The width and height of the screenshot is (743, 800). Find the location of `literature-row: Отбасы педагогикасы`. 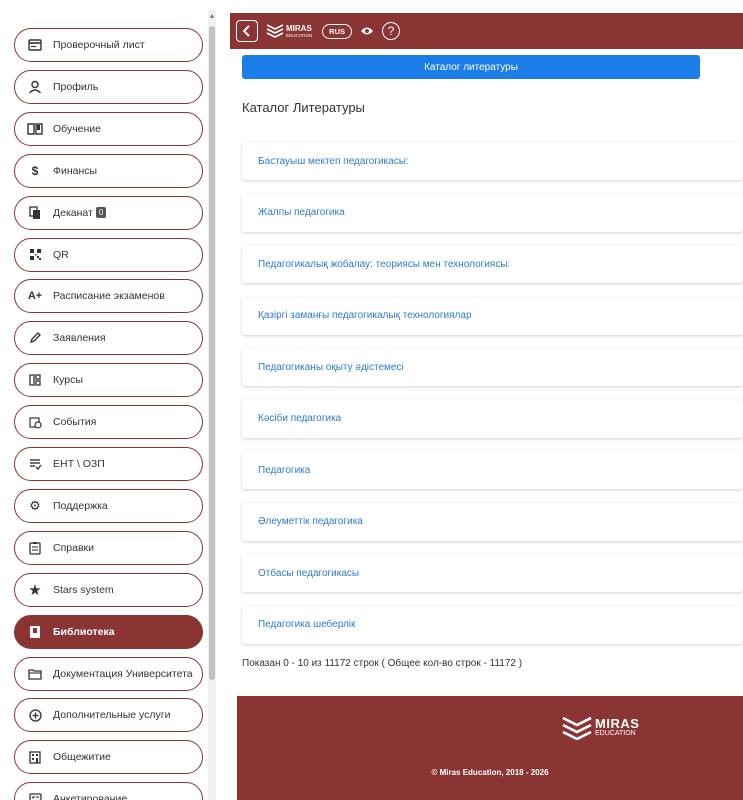

literature-row: Отбасы педагогикасы is located at coordinates (492, 573).